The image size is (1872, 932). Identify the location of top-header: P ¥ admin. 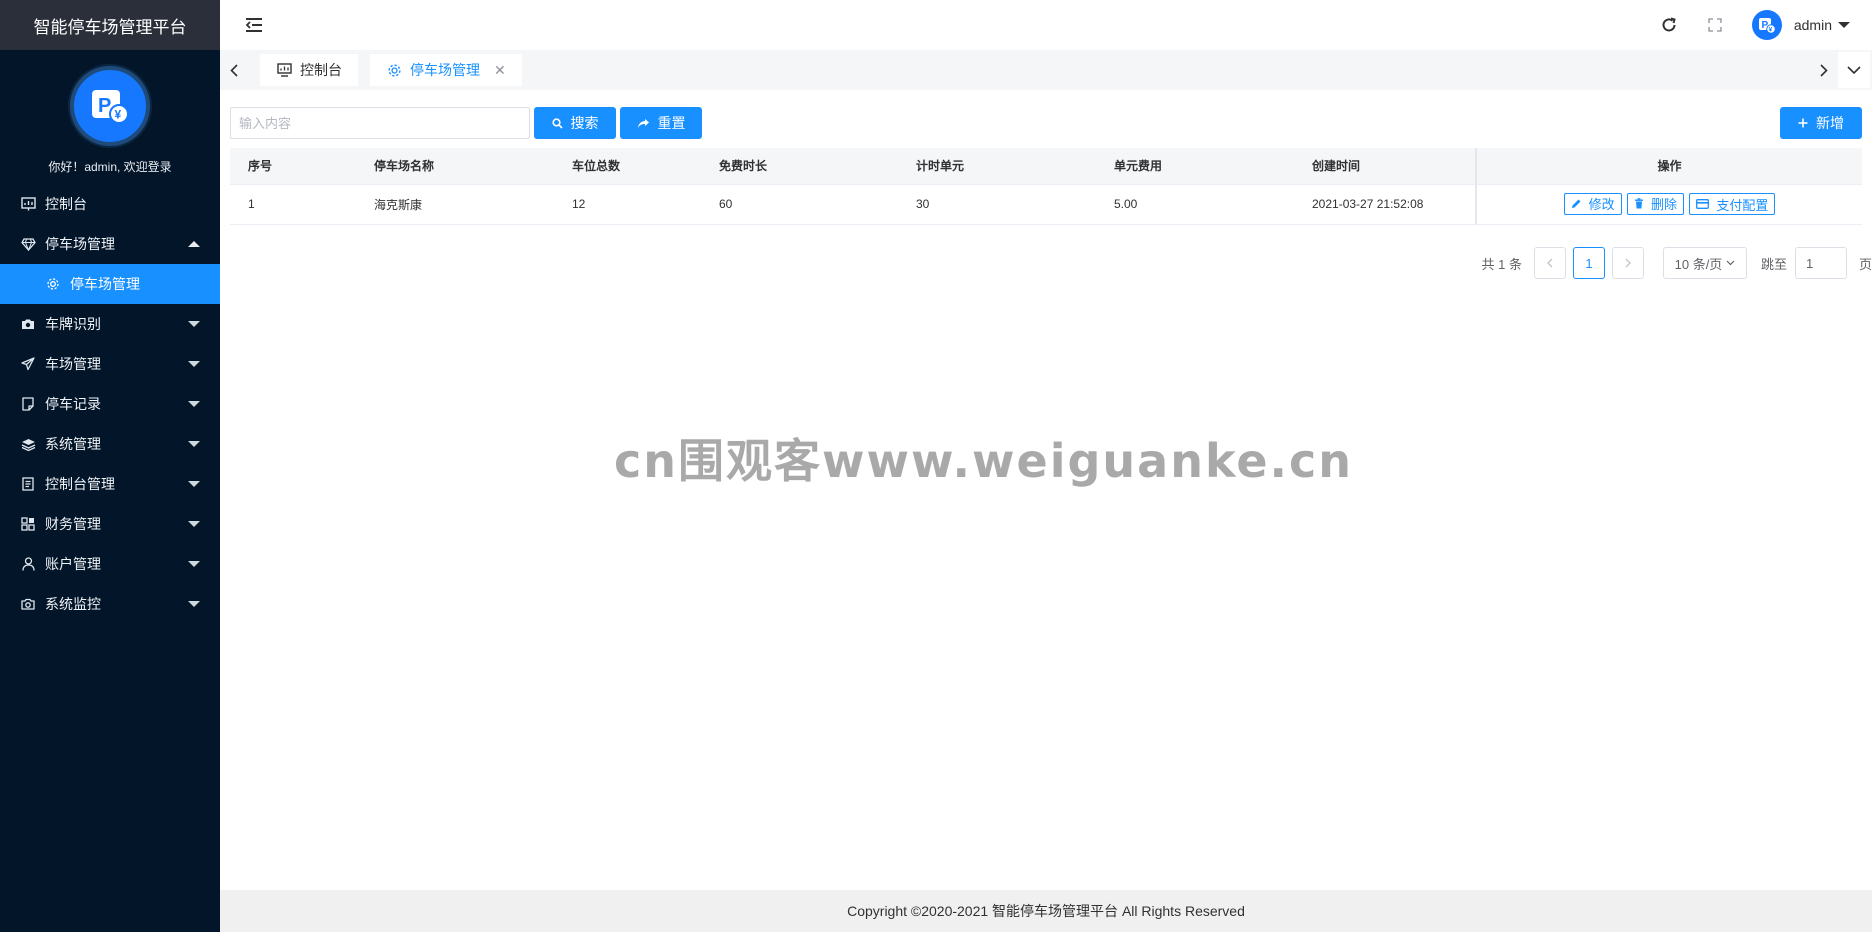
(1046, 25).